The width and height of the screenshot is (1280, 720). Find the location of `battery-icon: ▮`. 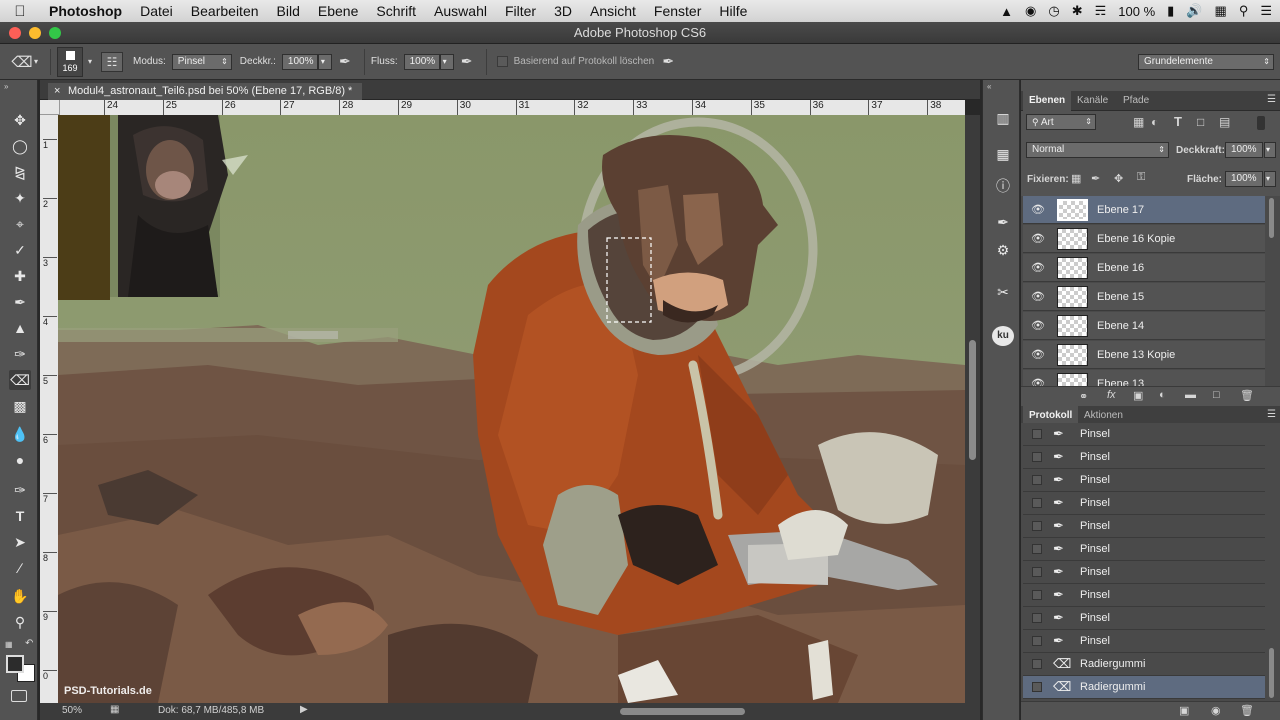

battery-icon: ▮ is located at coordinates (1170, 11).